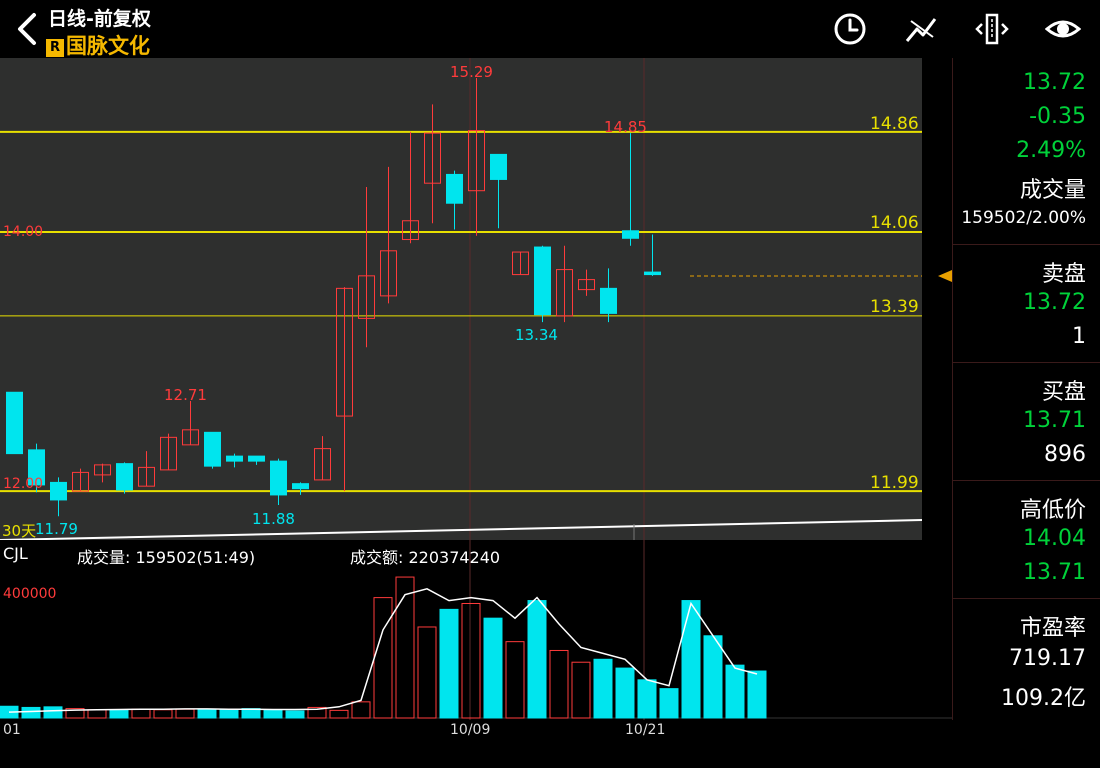  What do you see at coordinates (1051, 150) in the screenshot?
I see `change-percent: 2.49%` at bounding box center [1051, 150].